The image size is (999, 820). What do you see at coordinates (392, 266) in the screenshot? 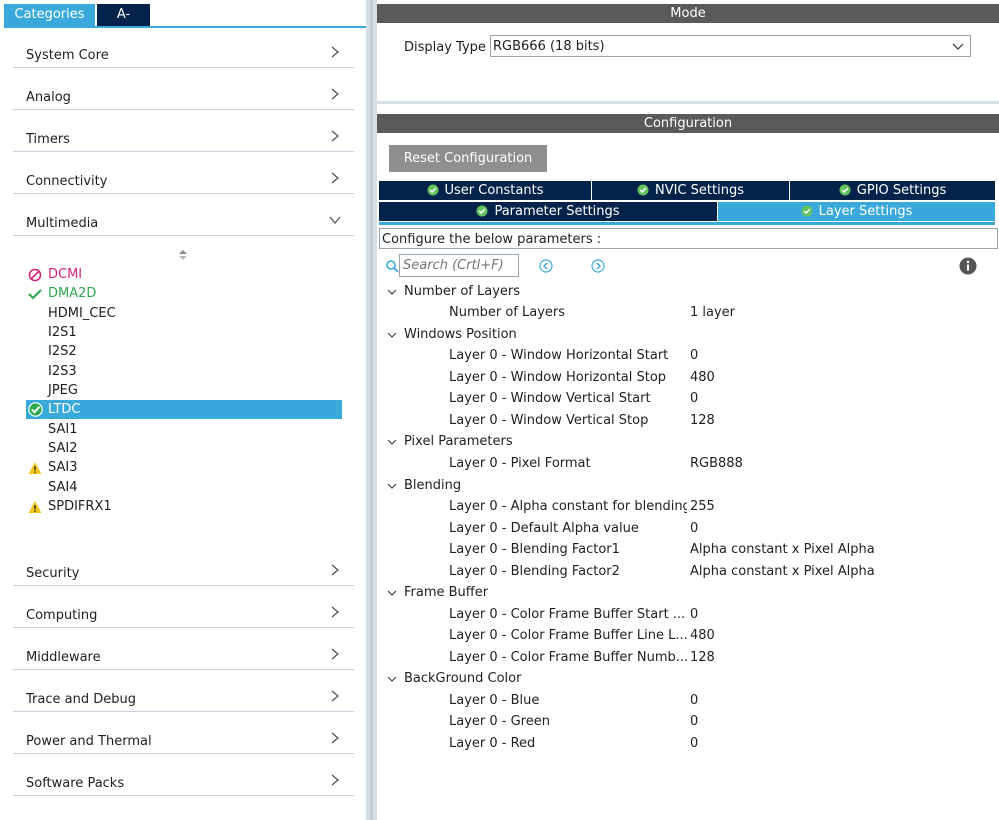
I see `search-icon` at bounding box center [392, 266].